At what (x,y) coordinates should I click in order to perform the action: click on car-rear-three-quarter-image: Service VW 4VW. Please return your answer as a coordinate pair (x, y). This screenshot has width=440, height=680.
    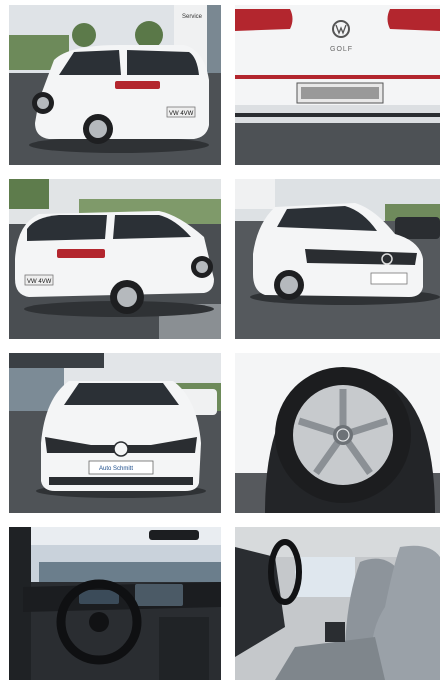
    Looking at the image, I should click on (115, 85).